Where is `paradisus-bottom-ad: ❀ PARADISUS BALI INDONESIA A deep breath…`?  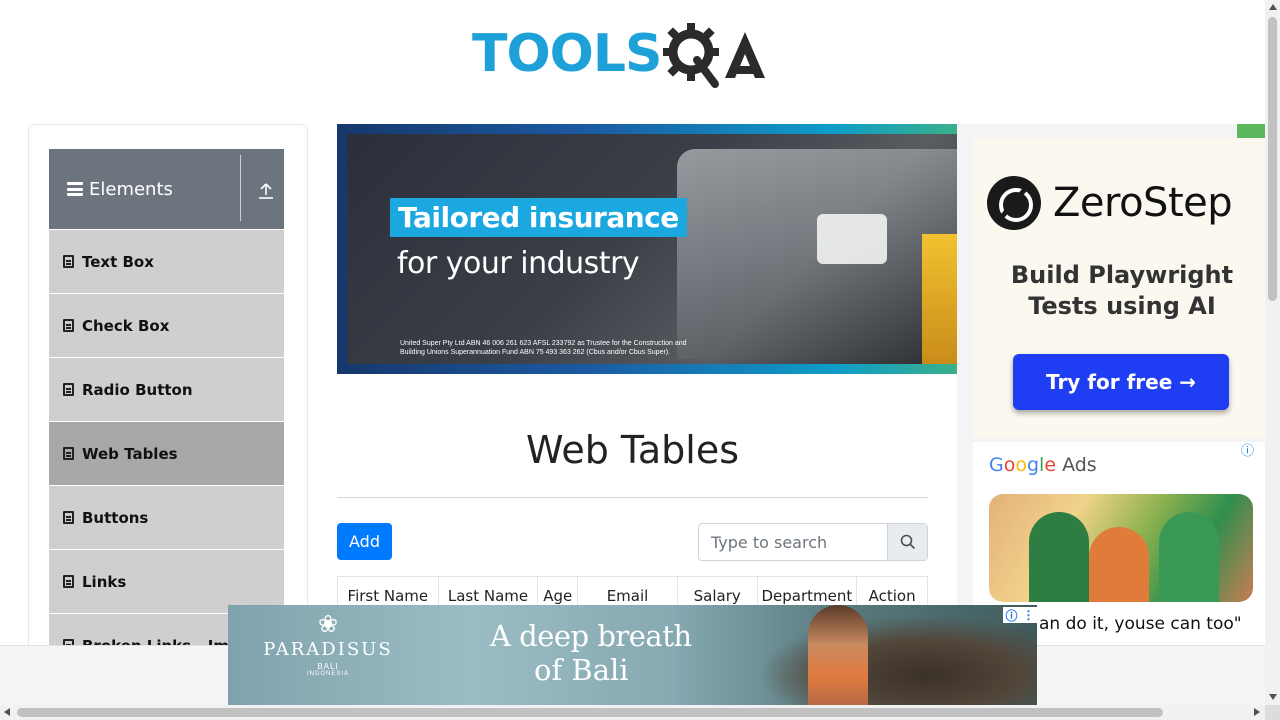
paradisus-bottom-ad: ❀ PARADISUS BALI INDONESIA A deep breath… is located at coordinates (632, 655).